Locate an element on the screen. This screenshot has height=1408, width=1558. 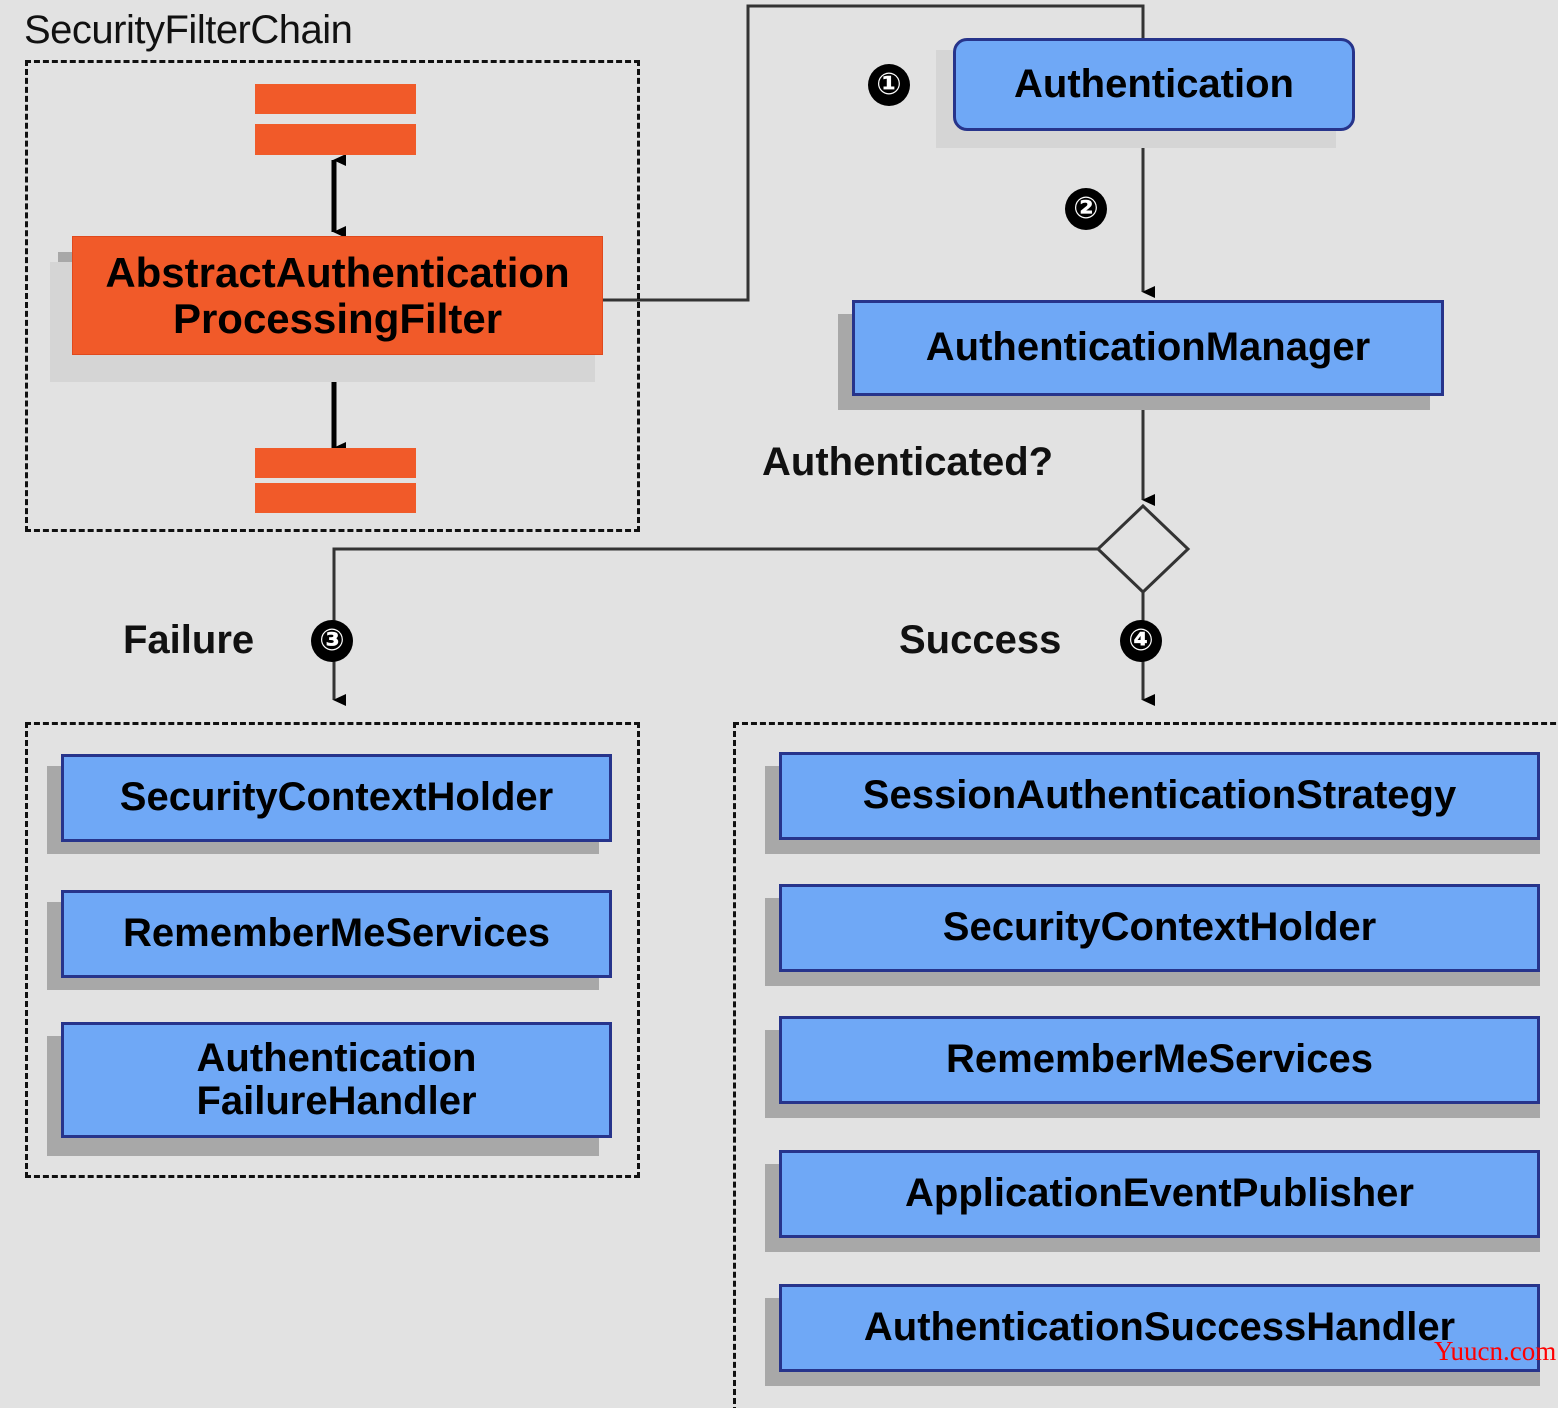
node-label: SessionAuthenticationStrategy is located at coordinates (1159, 795).